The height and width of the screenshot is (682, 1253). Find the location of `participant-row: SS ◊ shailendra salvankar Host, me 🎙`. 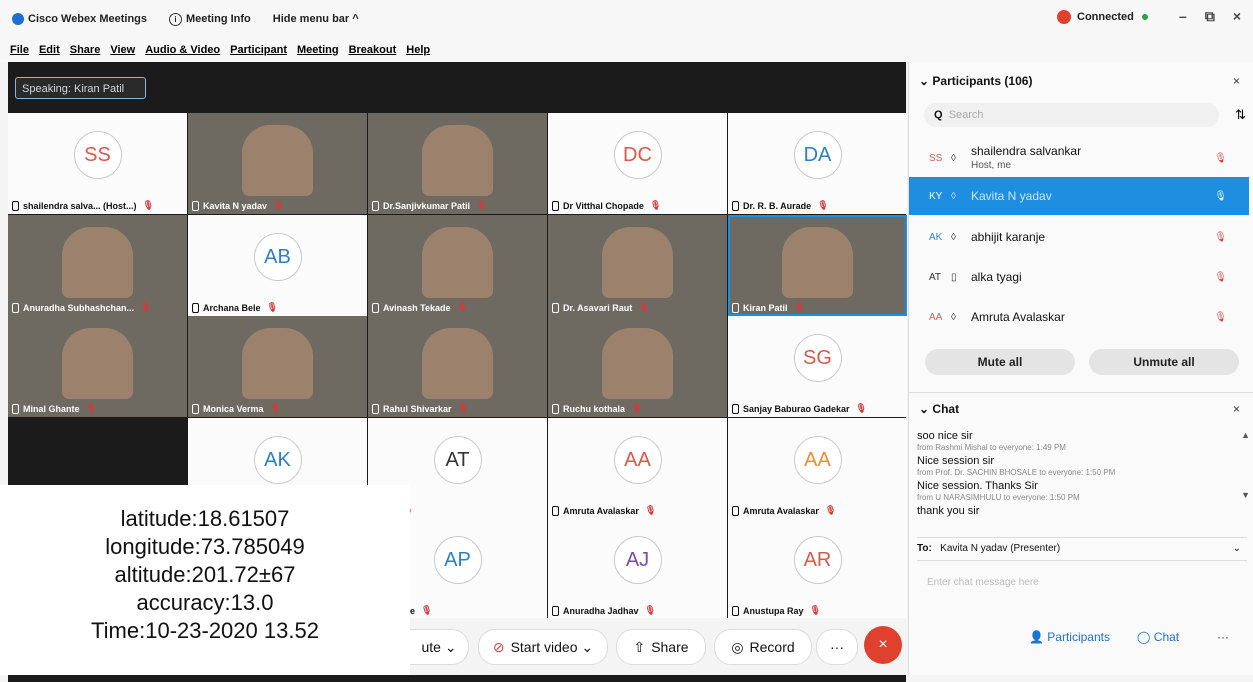

participant-row: SS ◊ shailendra salvankar Host, me 🎙 is located at coordinates (1079, 158).